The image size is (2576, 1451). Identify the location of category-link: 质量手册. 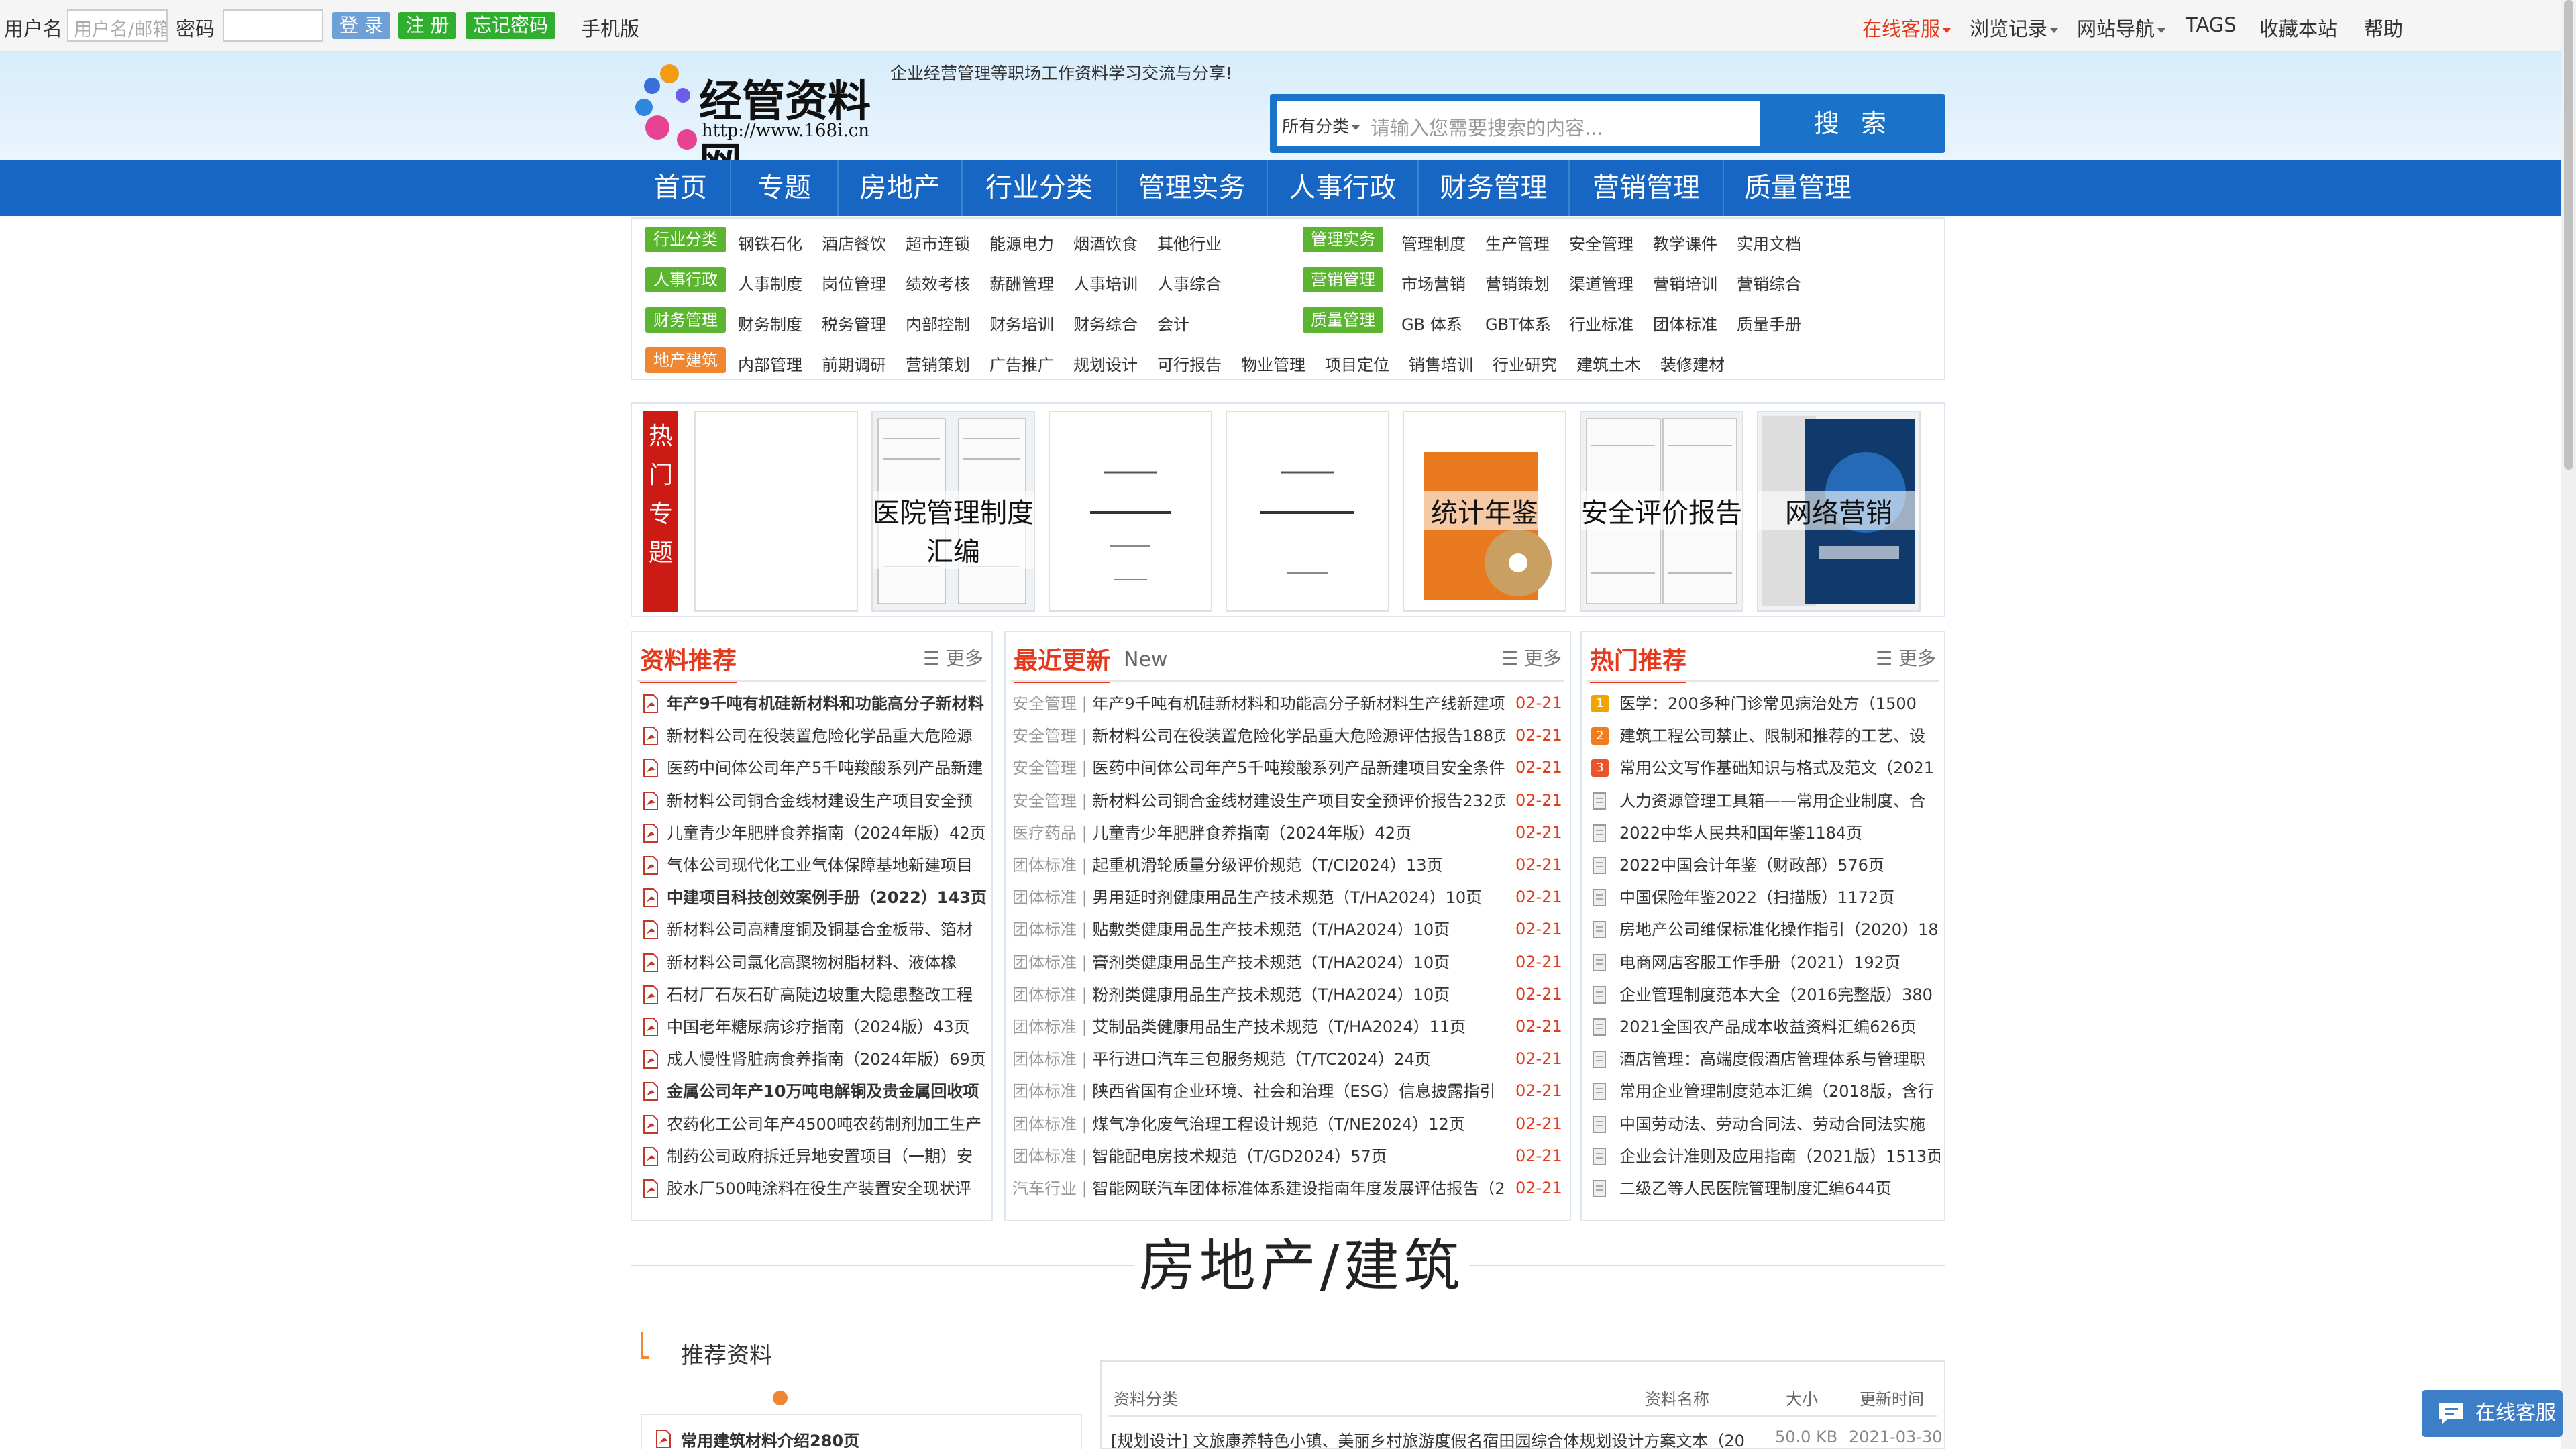
(1769, 323).